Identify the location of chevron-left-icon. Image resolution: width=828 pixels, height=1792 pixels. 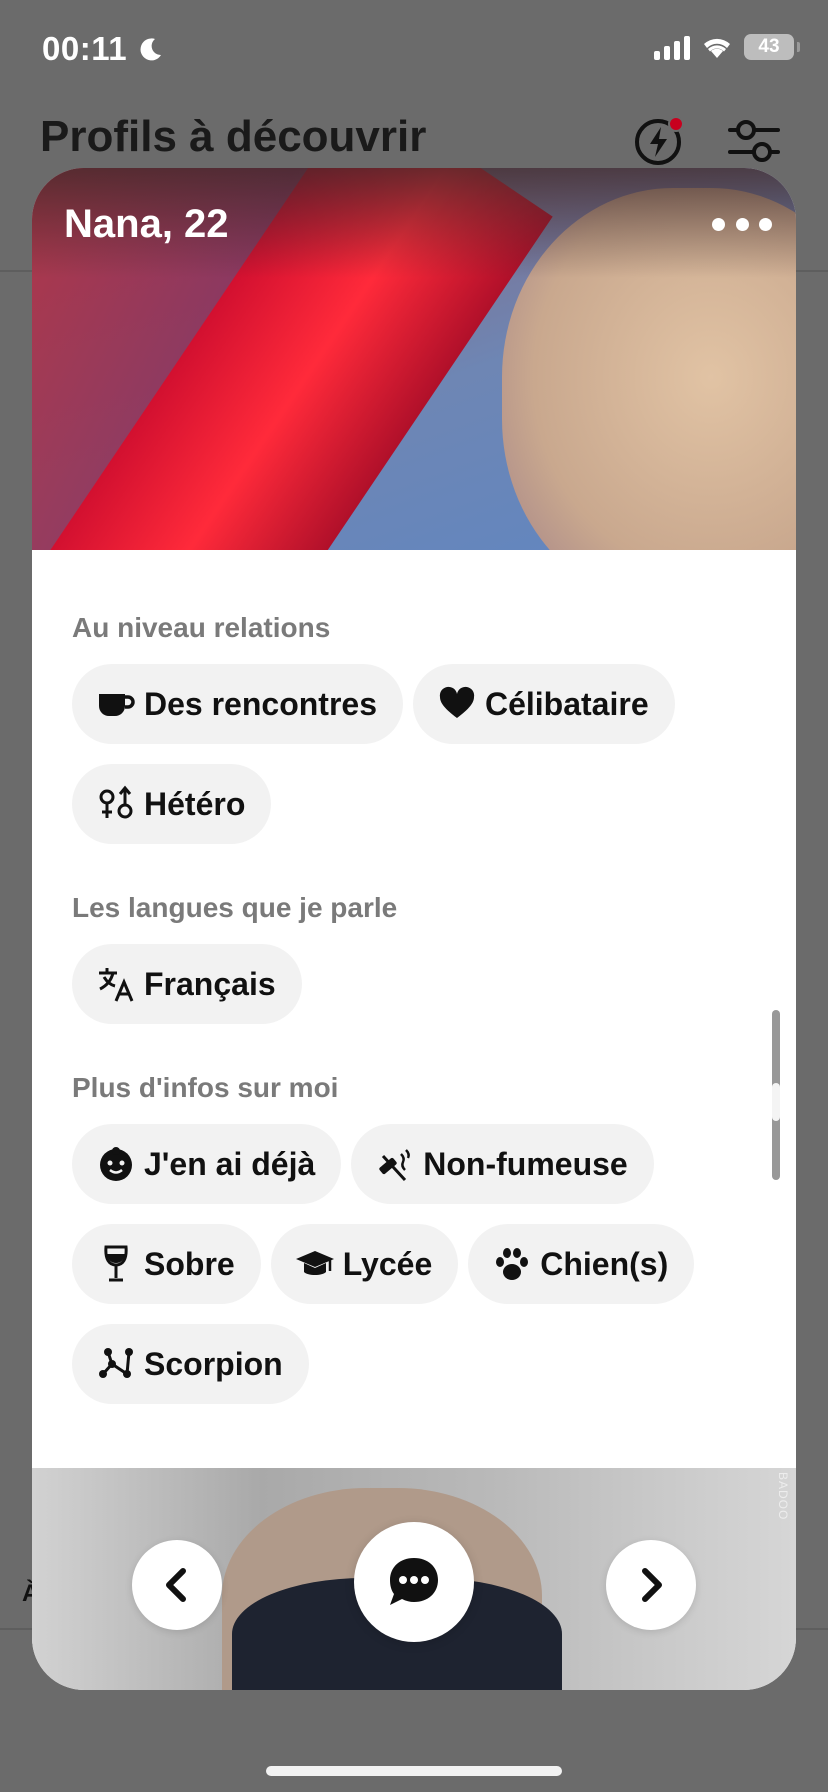
(176, 1585).